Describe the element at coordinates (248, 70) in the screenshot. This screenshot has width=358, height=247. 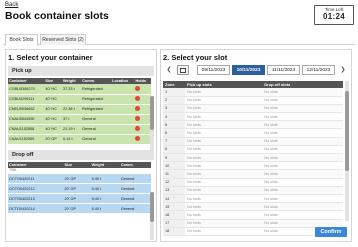
I see `date-option-selected: 10/11/2023` at that location.